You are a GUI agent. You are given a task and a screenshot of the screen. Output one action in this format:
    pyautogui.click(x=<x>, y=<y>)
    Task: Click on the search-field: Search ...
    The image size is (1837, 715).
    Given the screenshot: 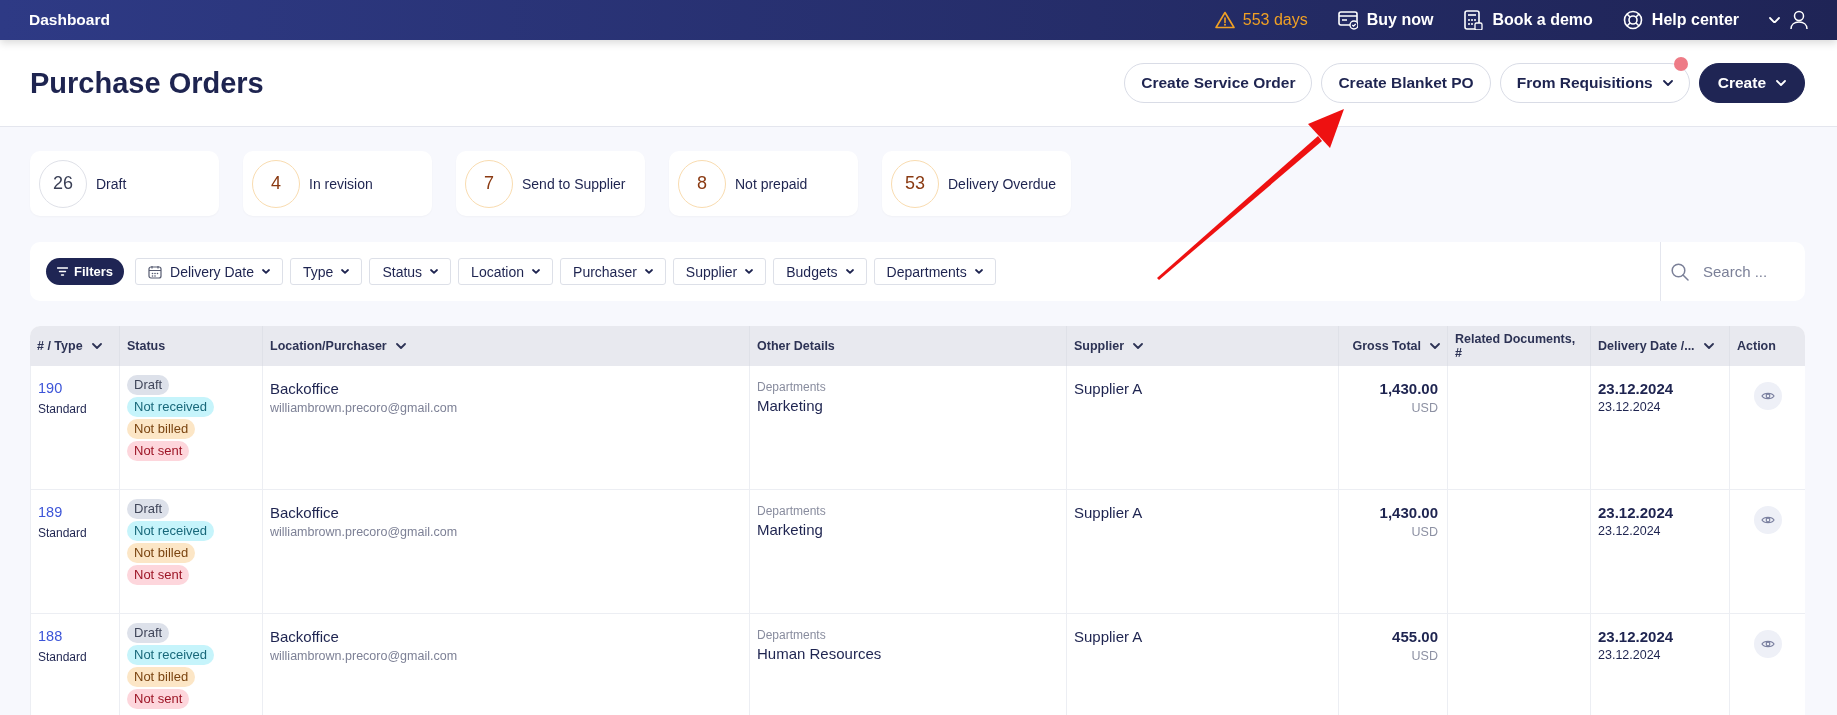 What is the action you would take?
    pyautogui.click(x=1748, y=271)
    